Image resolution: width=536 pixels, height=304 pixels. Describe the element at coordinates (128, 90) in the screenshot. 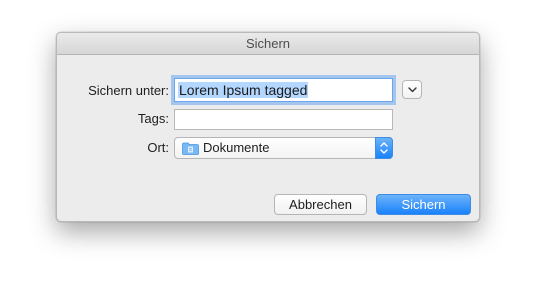

I see `save-as-label: Sichern unter:` at that location.